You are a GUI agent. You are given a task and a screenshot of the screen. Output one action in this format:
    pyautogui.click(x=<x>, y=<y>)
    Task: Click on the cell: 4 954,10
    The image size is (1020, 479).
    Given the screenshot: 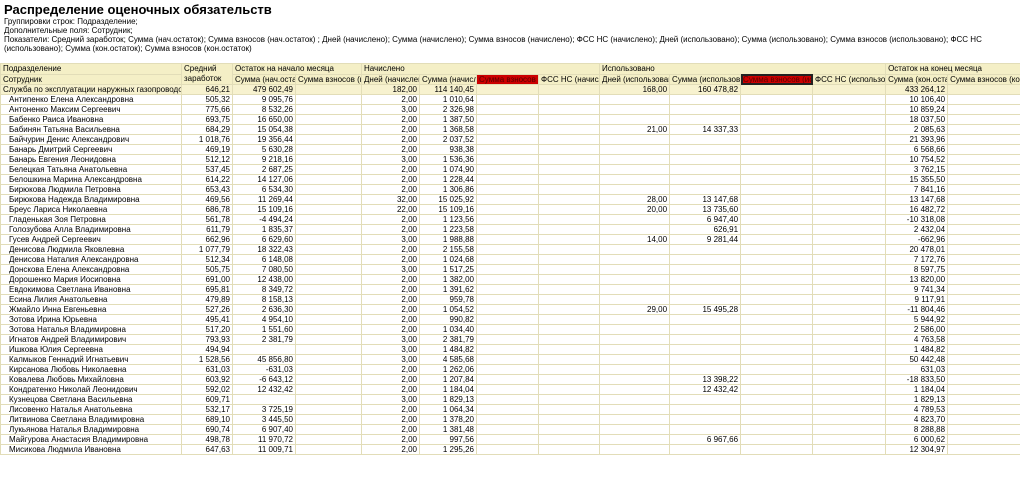 What is the action you would take?
    pyautogui.click(x=264, y=319)
    